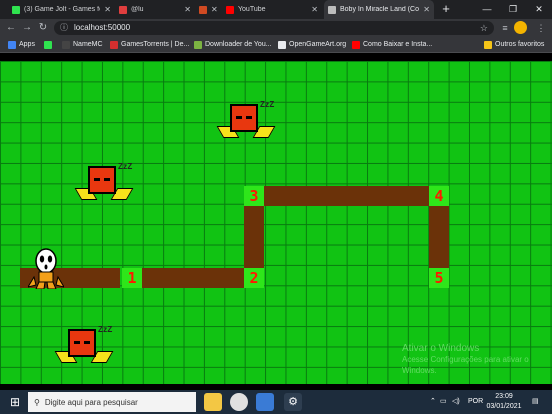 Image resolution: width=552 pixels, height=414 pixels. Describe the element at coordinates (293, 402) in the screenshot. I see `settings-gear-icon: ⚙` at that location.